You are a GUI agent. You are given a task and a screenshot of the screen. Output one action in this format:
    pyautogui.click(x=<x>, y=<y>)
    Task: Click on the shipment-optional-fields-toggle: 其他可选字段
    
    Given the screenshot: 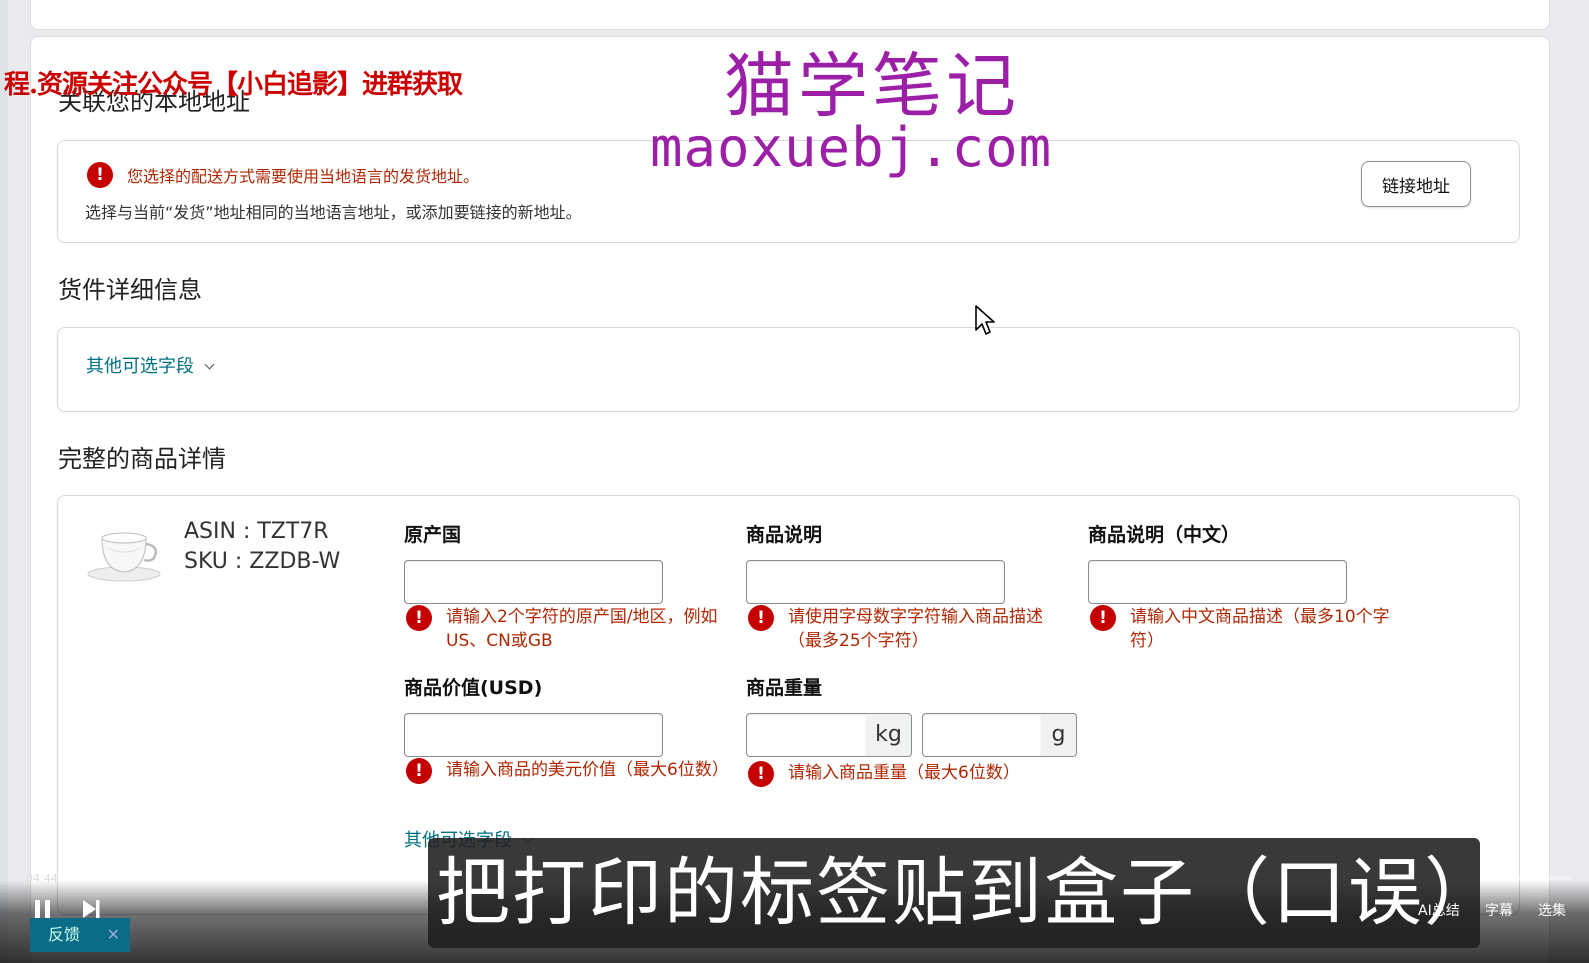 What is the action you would take?
    pyautogui.click(x=150, y=365)
    